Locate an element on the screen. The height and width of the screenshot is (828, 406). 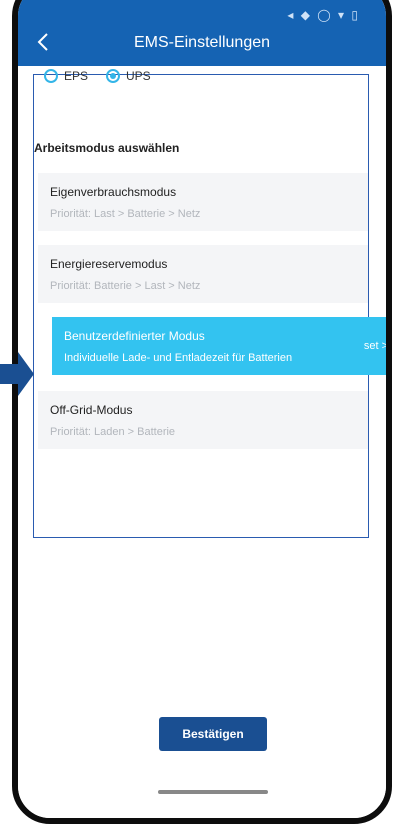
radio-circle-icon is located at coordinates (51, 76).